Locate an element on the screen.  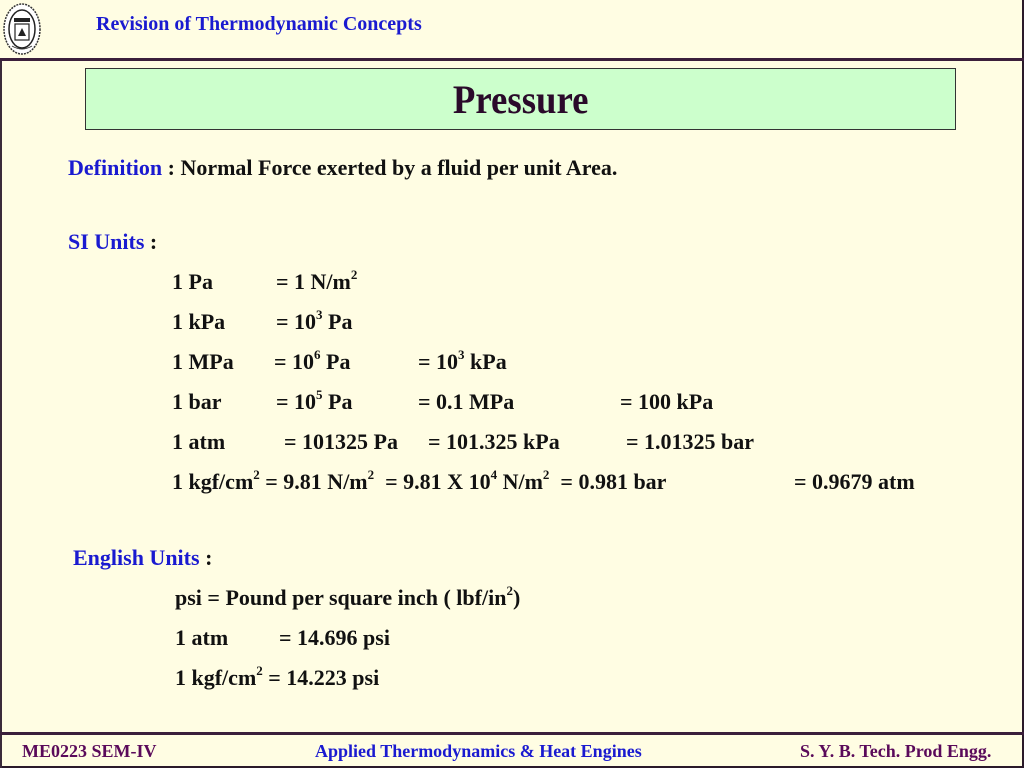
header-divider is located at coordinates (512, 59).